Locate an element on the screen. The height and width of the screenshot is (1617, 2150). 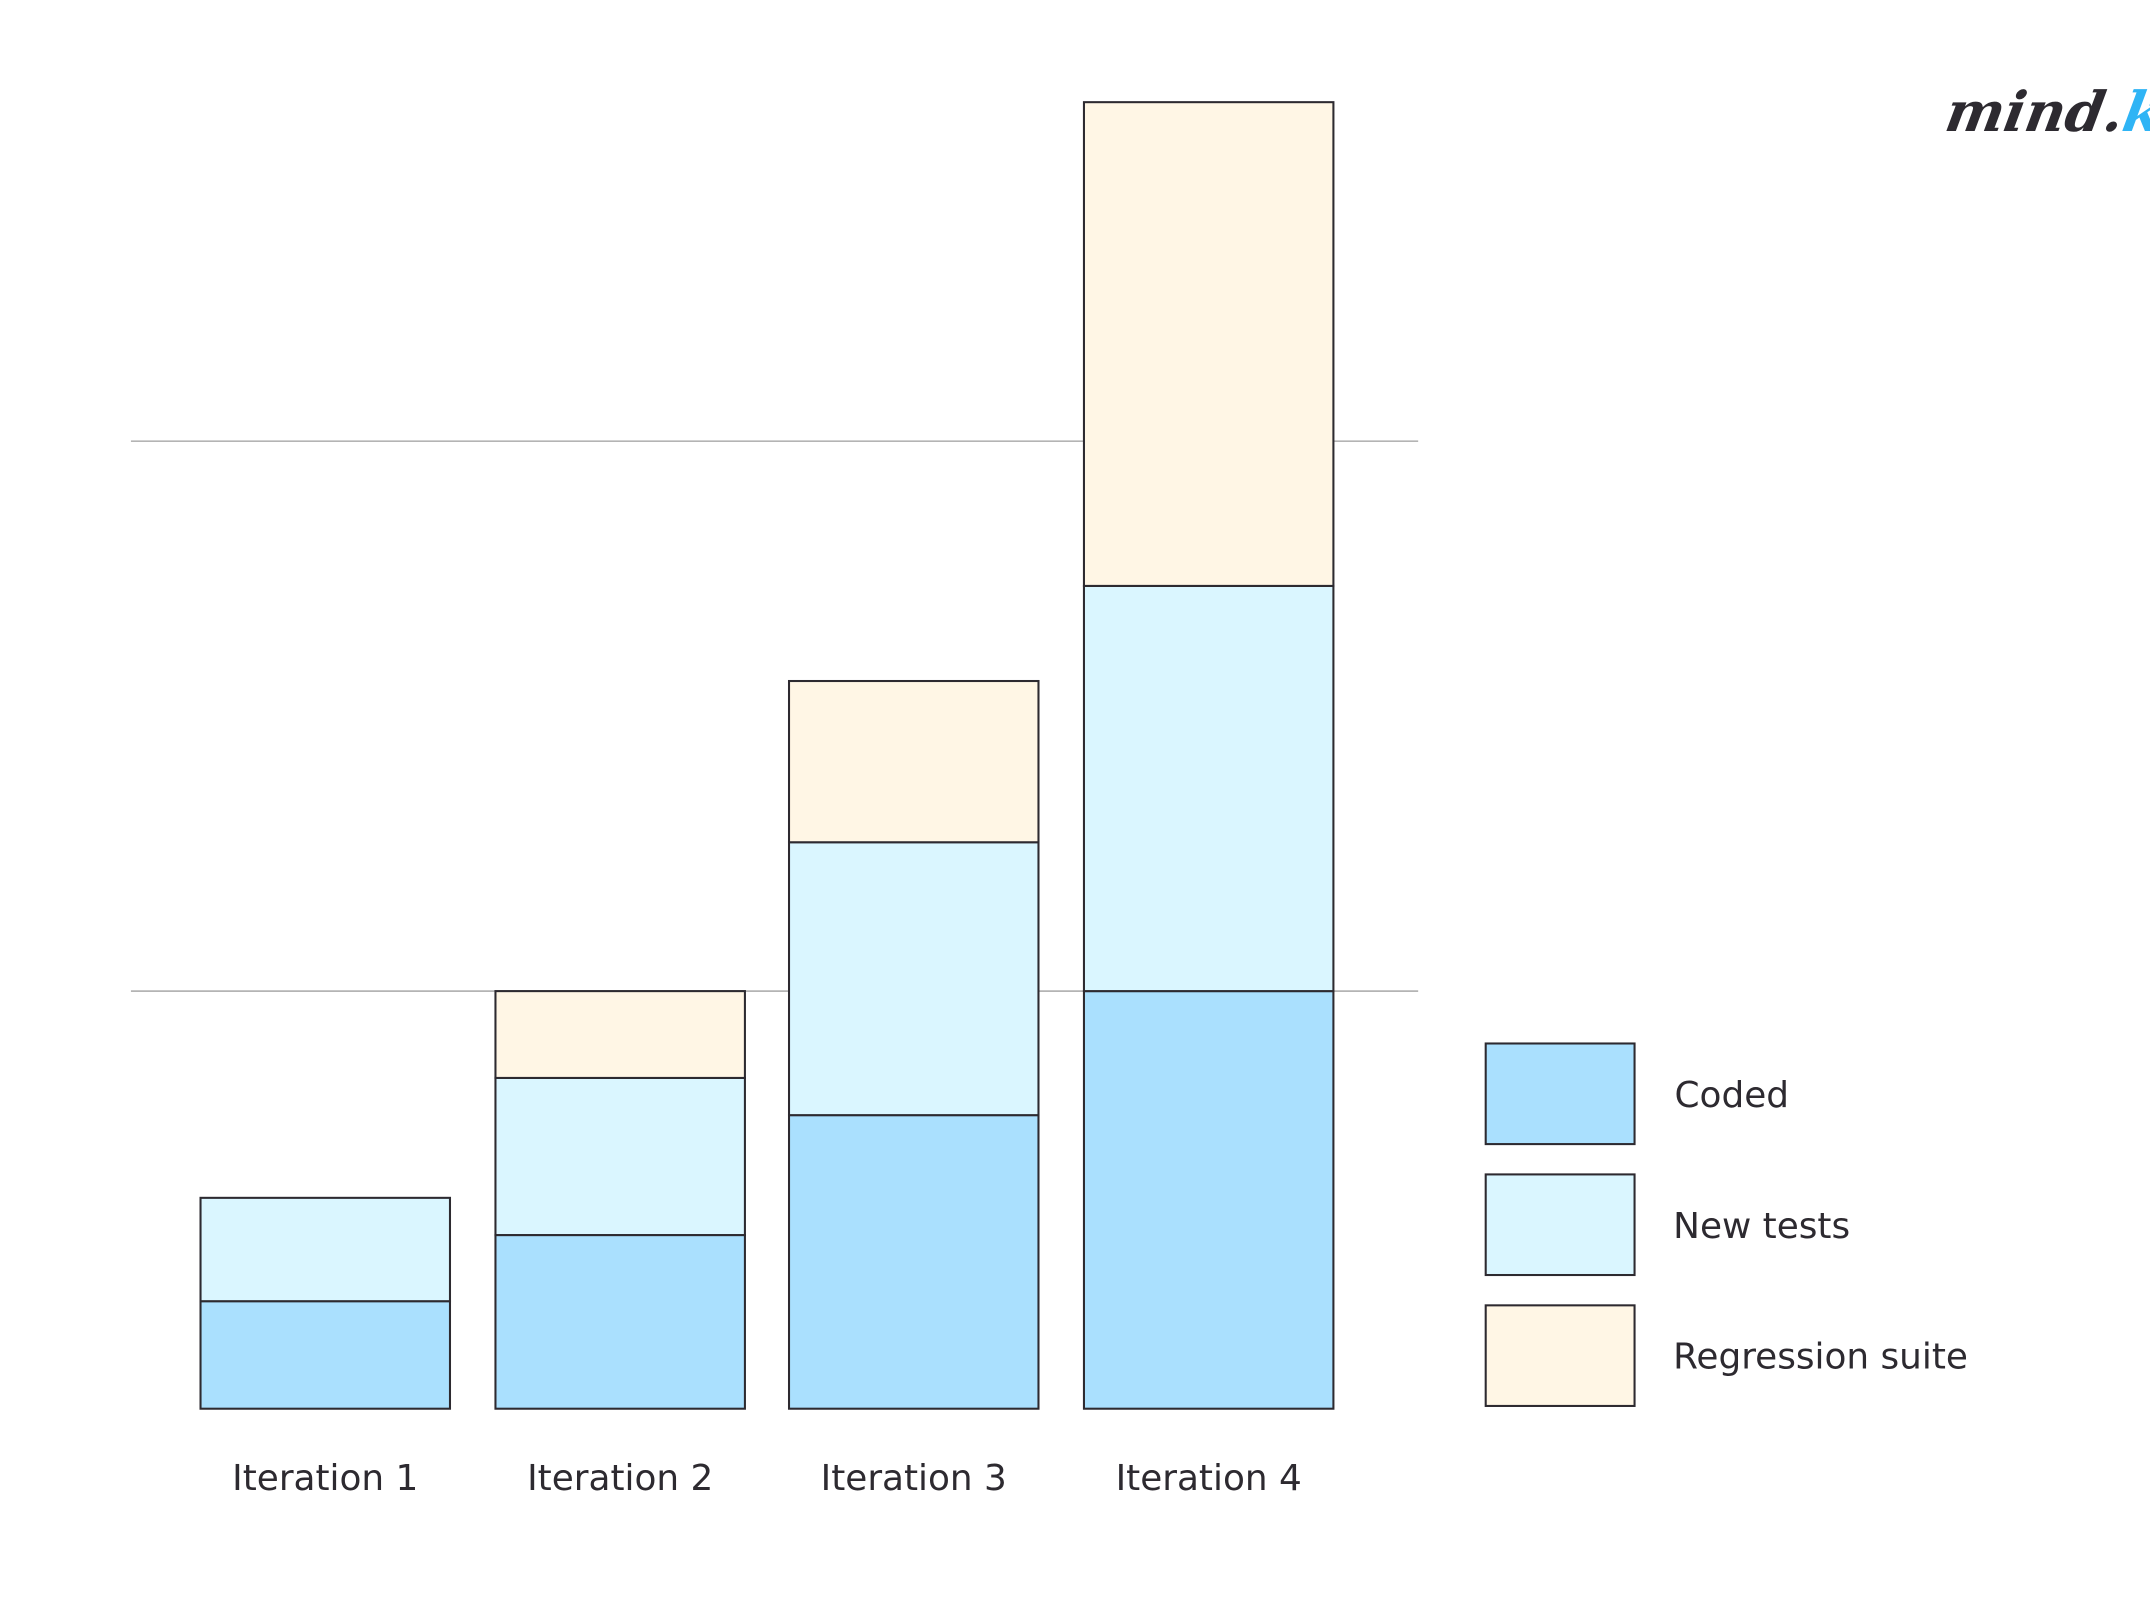
legend-swatch-coded is located at coordinates (1560, 1094).